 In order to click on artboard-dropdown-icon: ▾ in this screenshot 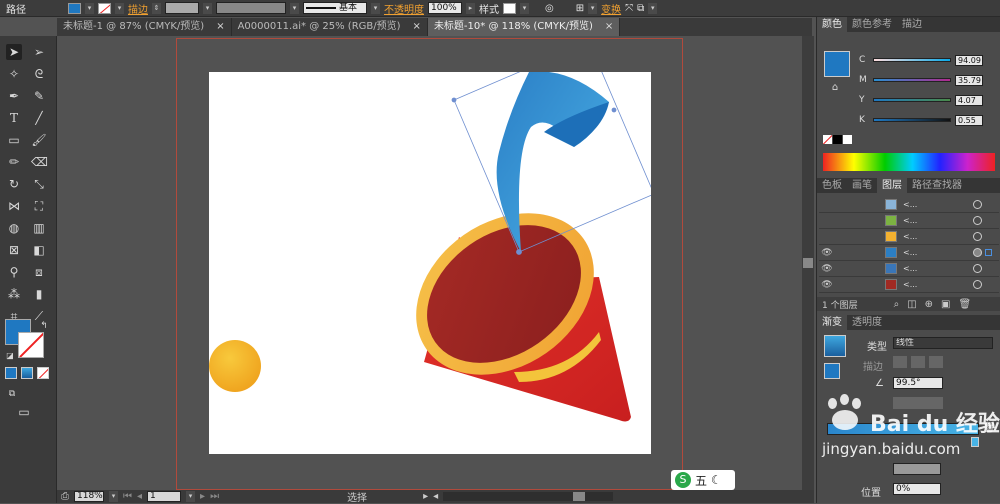, I will do `click(191, 496)`.